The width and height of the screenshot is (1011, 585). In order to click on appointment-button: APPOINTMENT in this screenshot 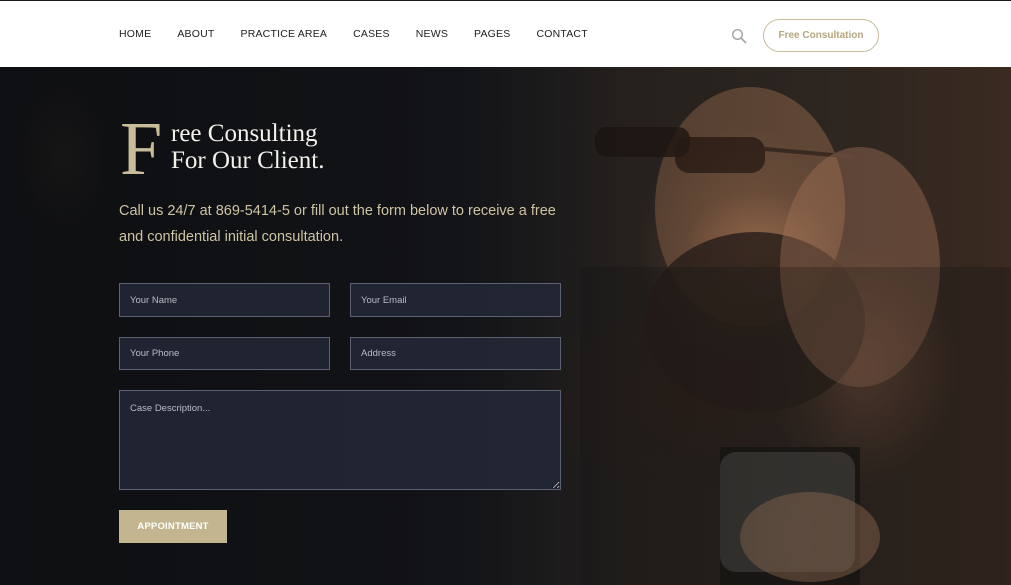, I will do `click(173, 526)`.